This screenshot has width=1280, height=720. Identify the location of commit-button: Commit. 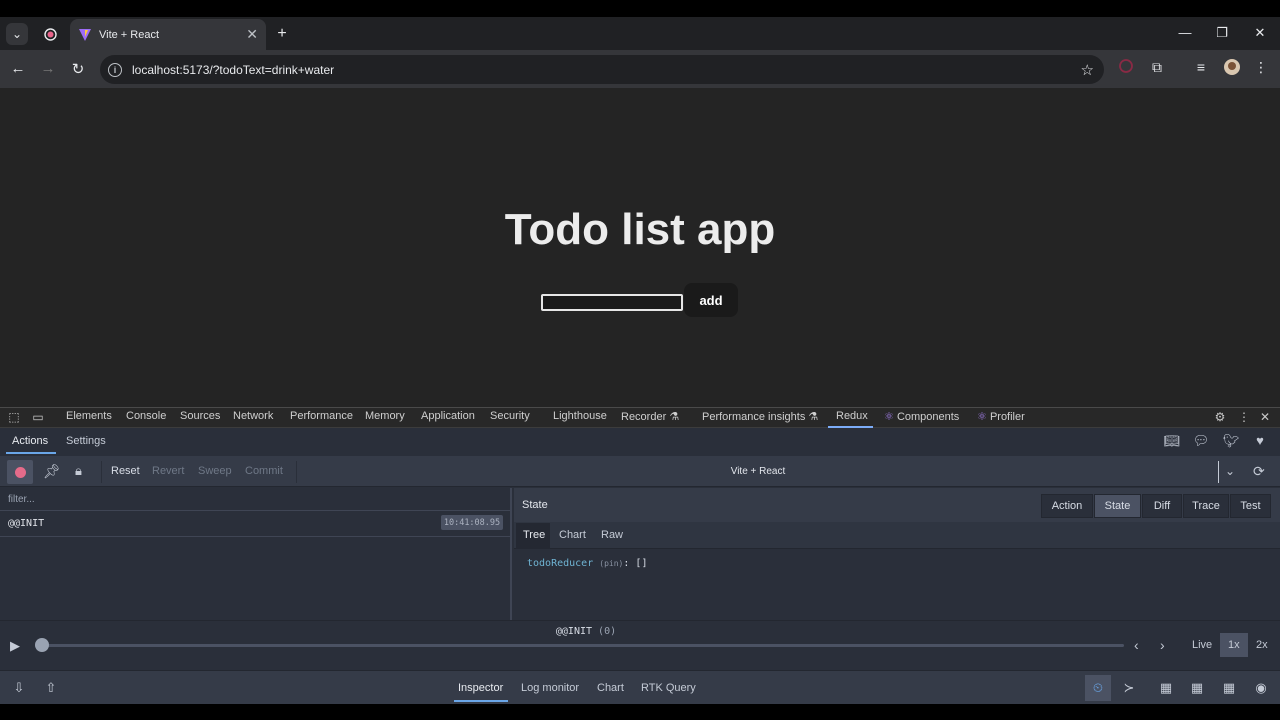
(264, 471).